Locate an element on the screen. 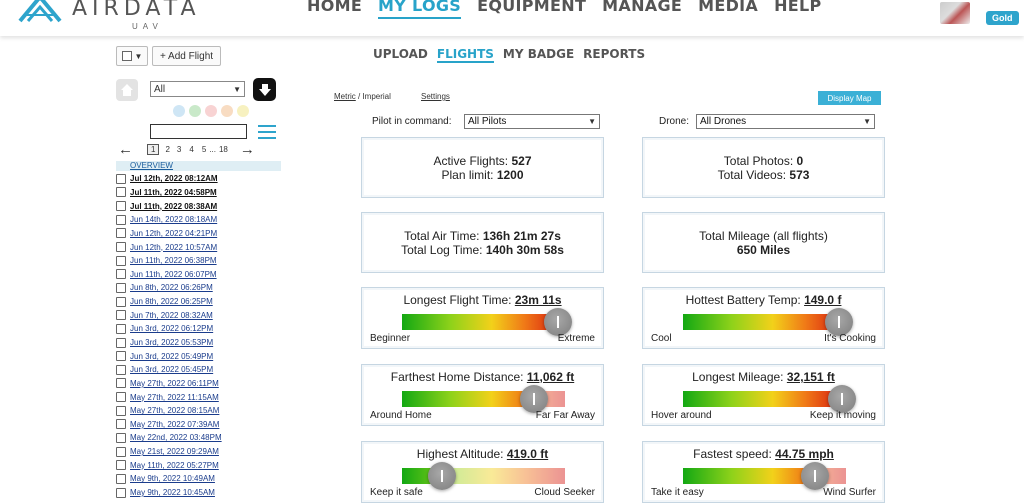  flight-list-item: Jun 8th, 2022 06:25PM is located at coordinates (201, 302).